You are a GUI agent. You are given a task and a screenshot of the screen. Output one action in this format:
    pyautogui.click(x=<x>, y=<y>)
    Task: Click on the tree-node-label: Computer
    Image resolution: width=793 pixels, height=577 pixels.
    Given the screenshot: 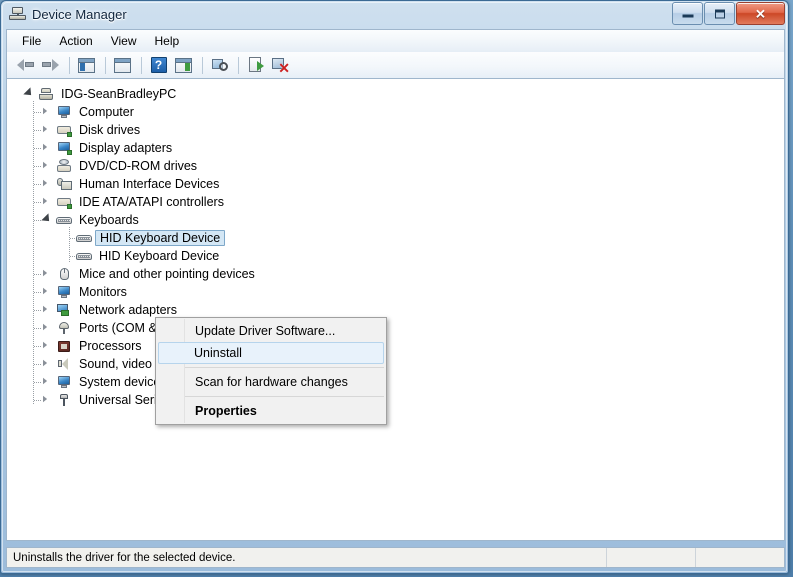 What is the action you would take?
    pyautogui.click(x=106, y=112)
    